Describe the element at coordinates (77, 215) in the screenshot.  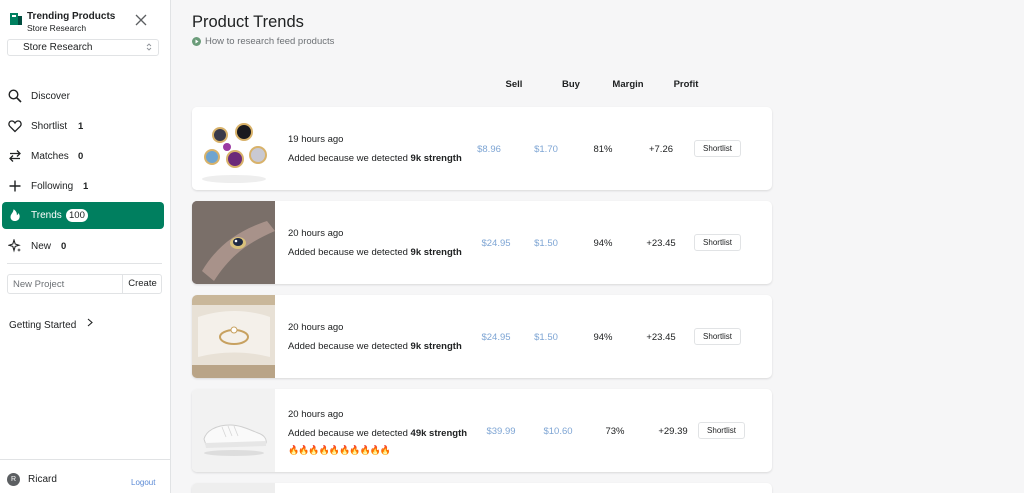
I see `sidebar-item-count: 100` at that location.